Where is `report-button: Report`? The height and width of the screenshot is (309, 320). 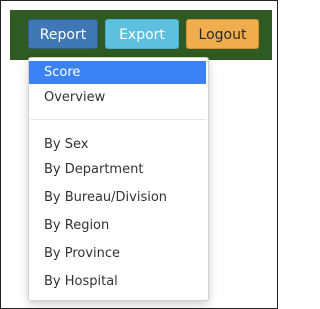 report-button: Report is located at coordinates (63, 34).